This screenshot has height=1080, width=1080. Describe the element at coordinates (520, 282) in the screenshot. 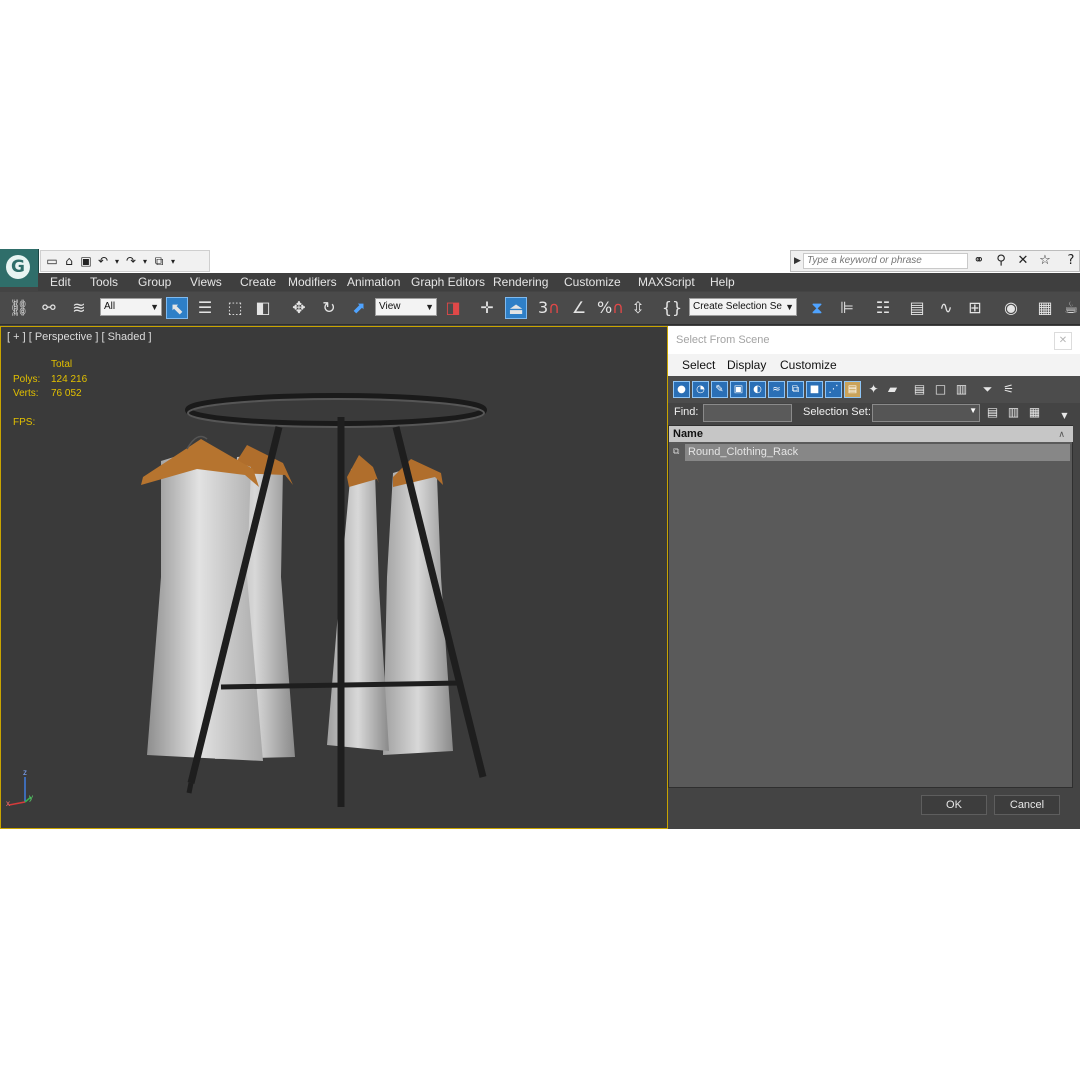

I see `menu-rendering: Rendering` at that location.